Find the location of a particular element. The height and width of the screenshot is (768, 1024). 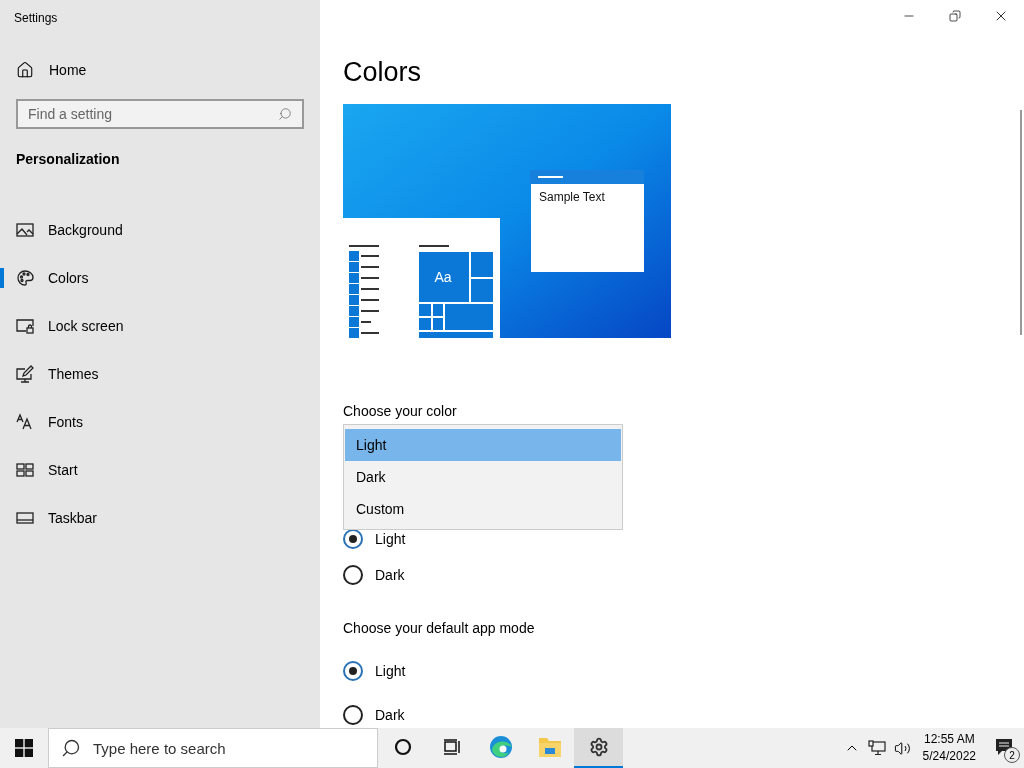

scroll-bar is located at coordinates (1021, 222).